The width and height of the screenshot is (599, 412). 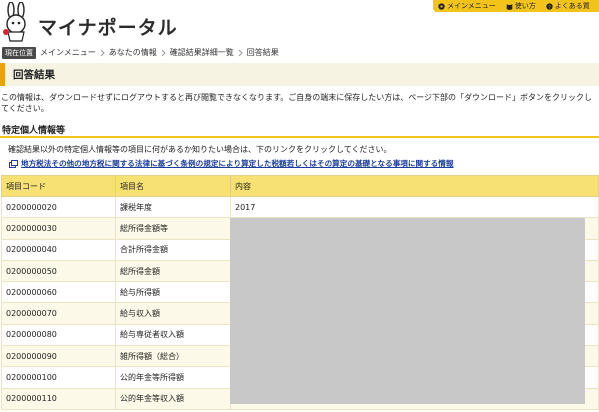 I want to click on top-menu-main: メインメニュー, so click(x=467, y=6).